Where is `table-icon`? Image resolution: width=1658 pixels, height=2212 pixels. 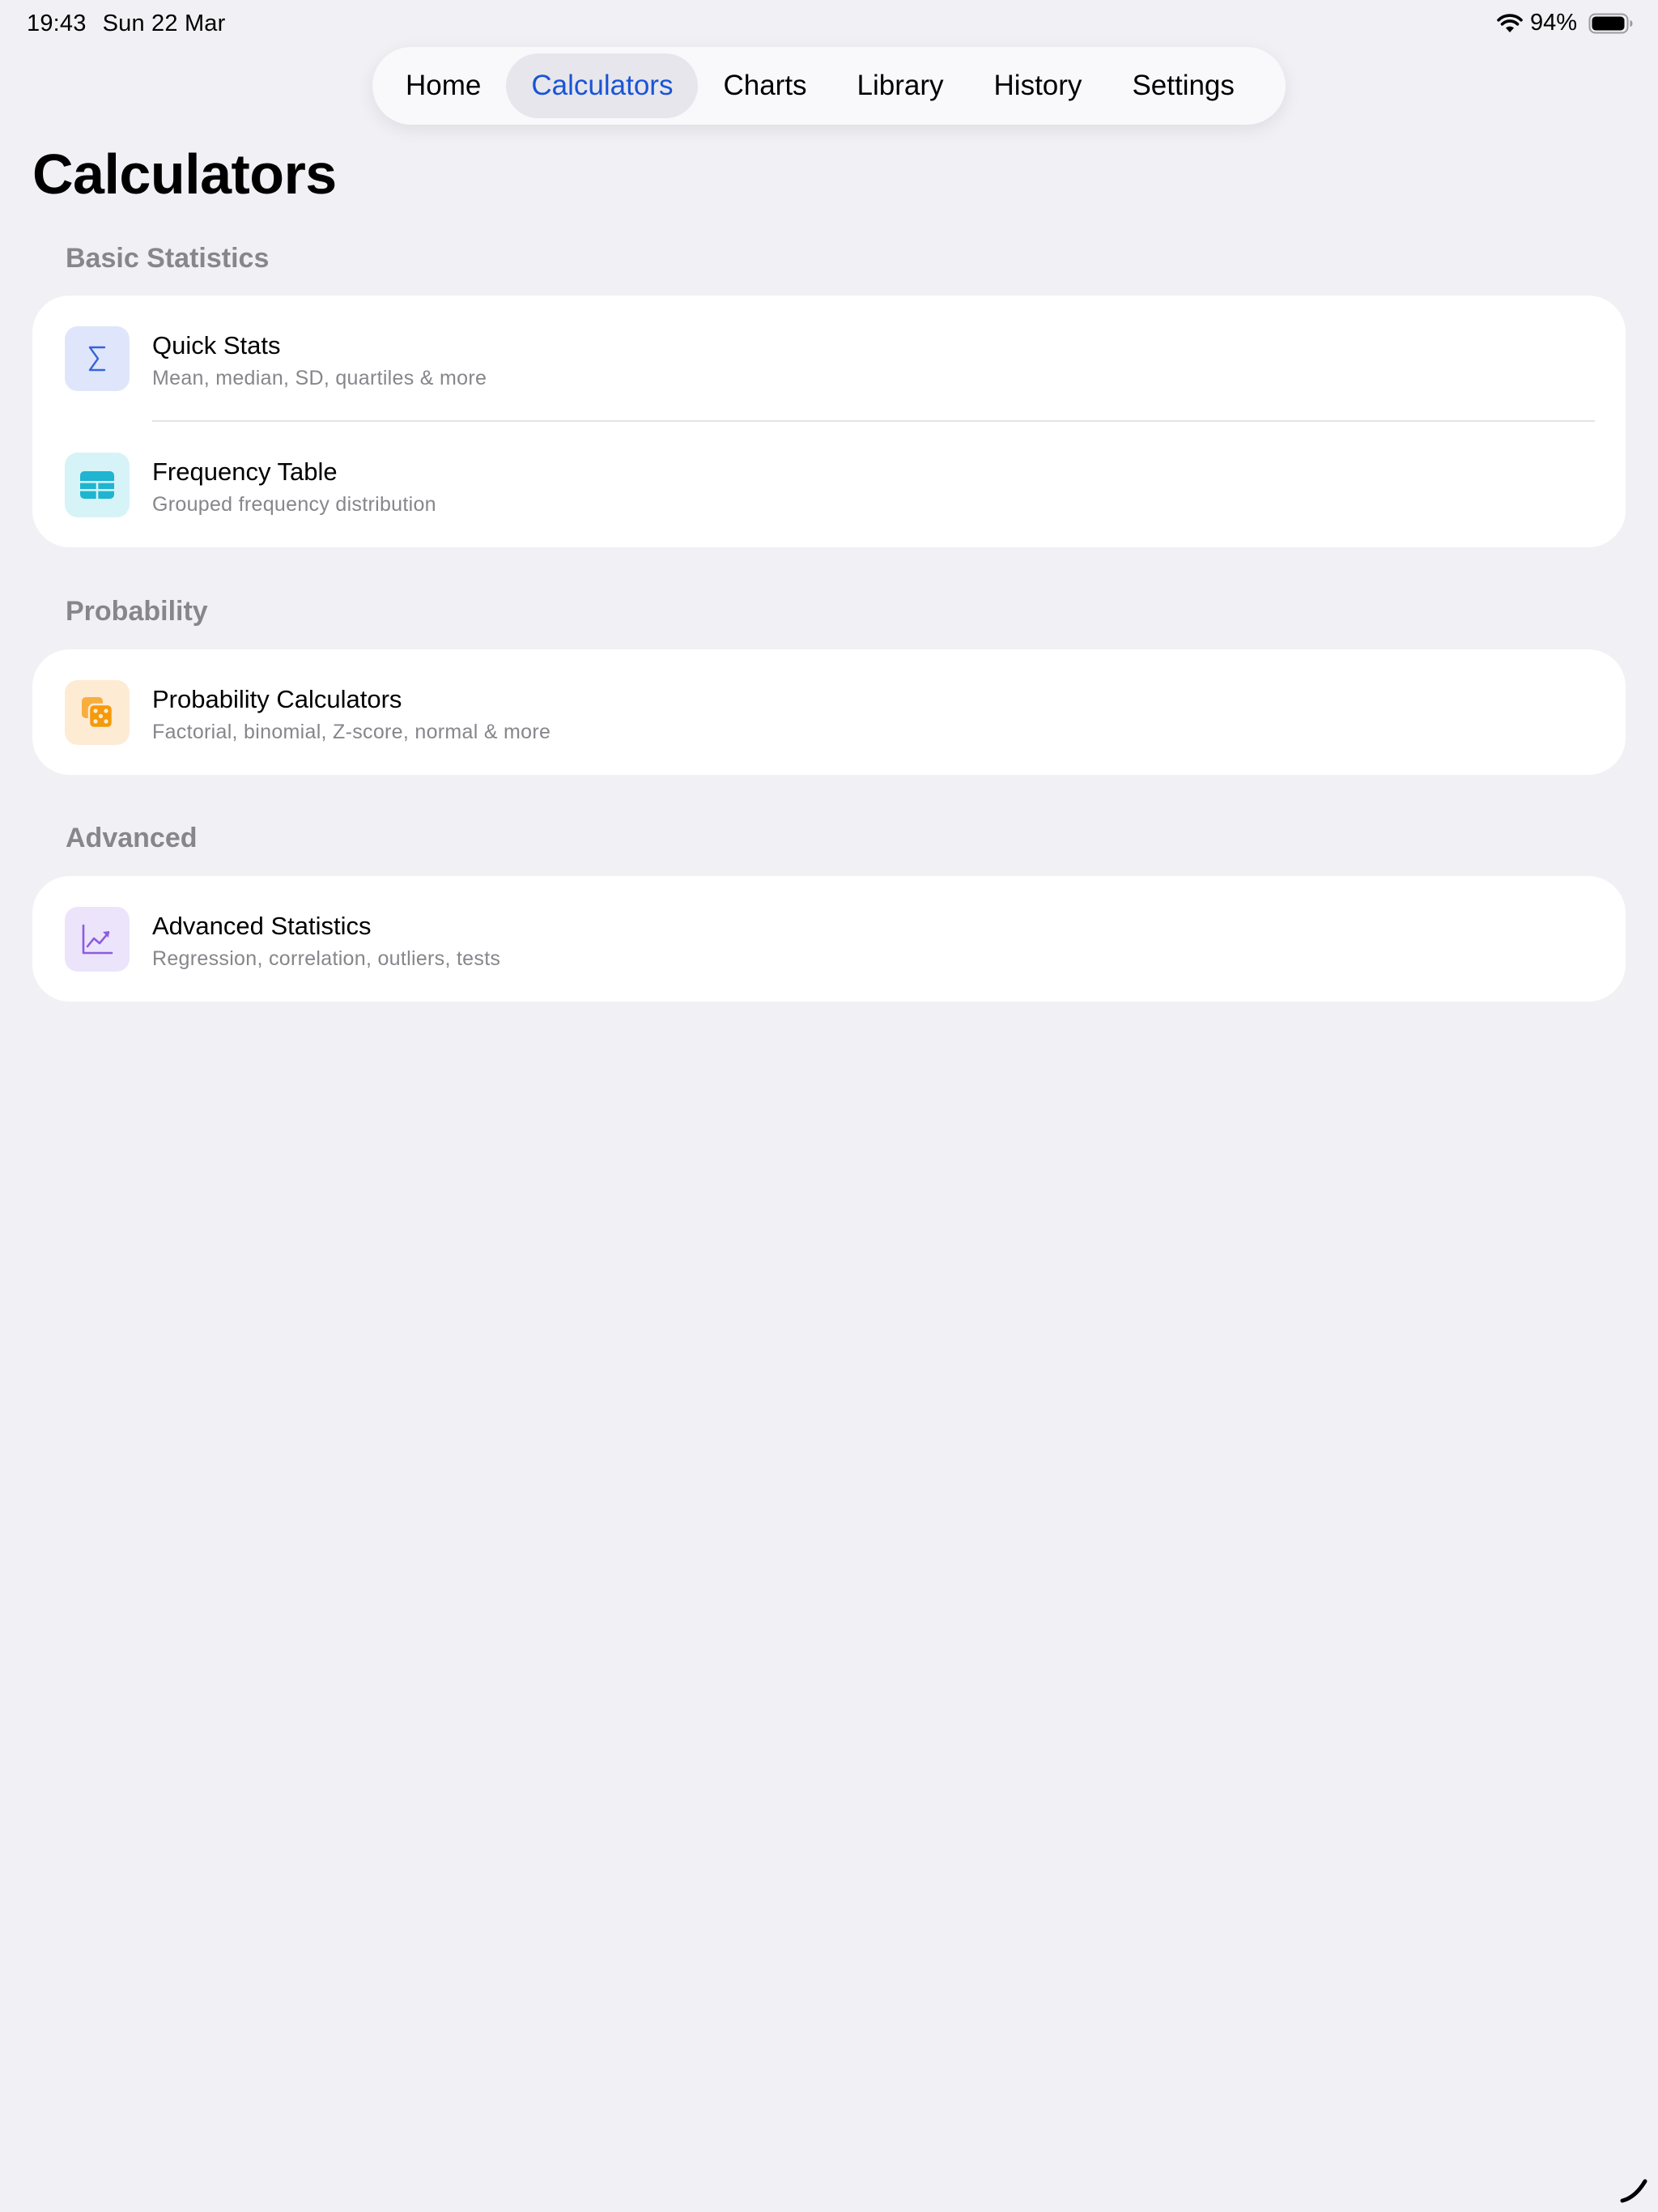 table-icon is located at coordinates (97, 485).